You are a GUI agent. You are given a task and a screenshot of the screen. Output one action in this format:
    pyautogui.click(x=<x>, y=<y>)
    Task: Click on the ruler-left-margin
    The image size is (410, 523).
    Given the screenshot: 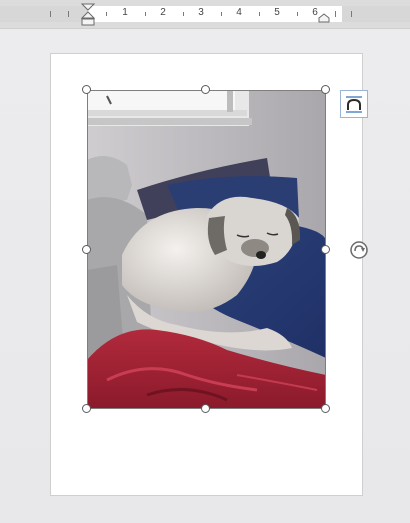 What is the action you would take?
    pyautogui.click(x=44, y=14)
    